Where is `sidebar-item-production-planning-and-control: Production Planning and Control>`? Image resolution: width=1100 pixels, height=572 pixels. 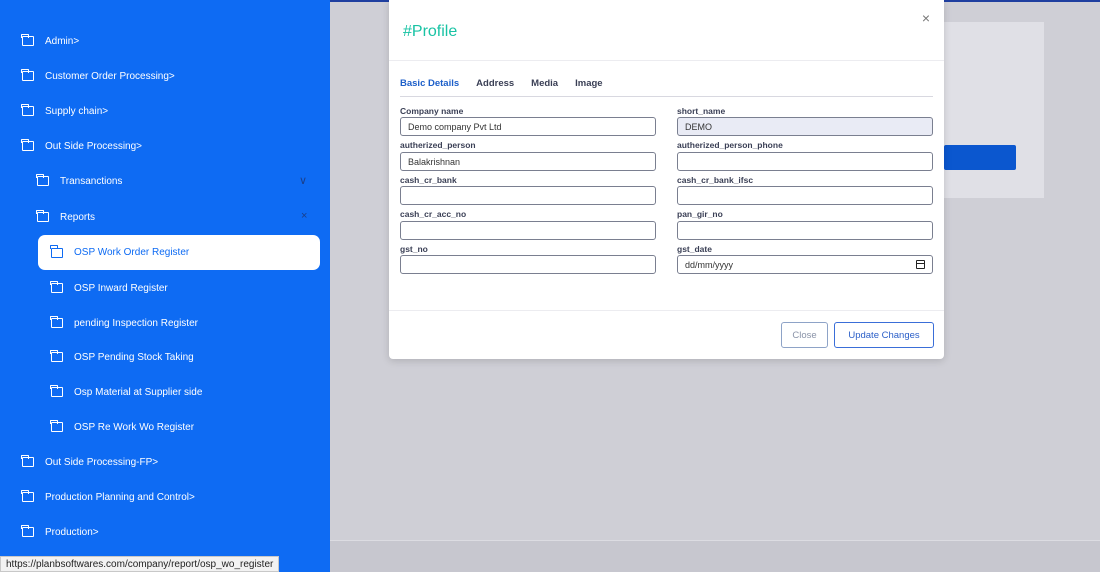 sidebar-item-production-planning-and-control: Production Planning and Control> is located at coordinates (108, 497).